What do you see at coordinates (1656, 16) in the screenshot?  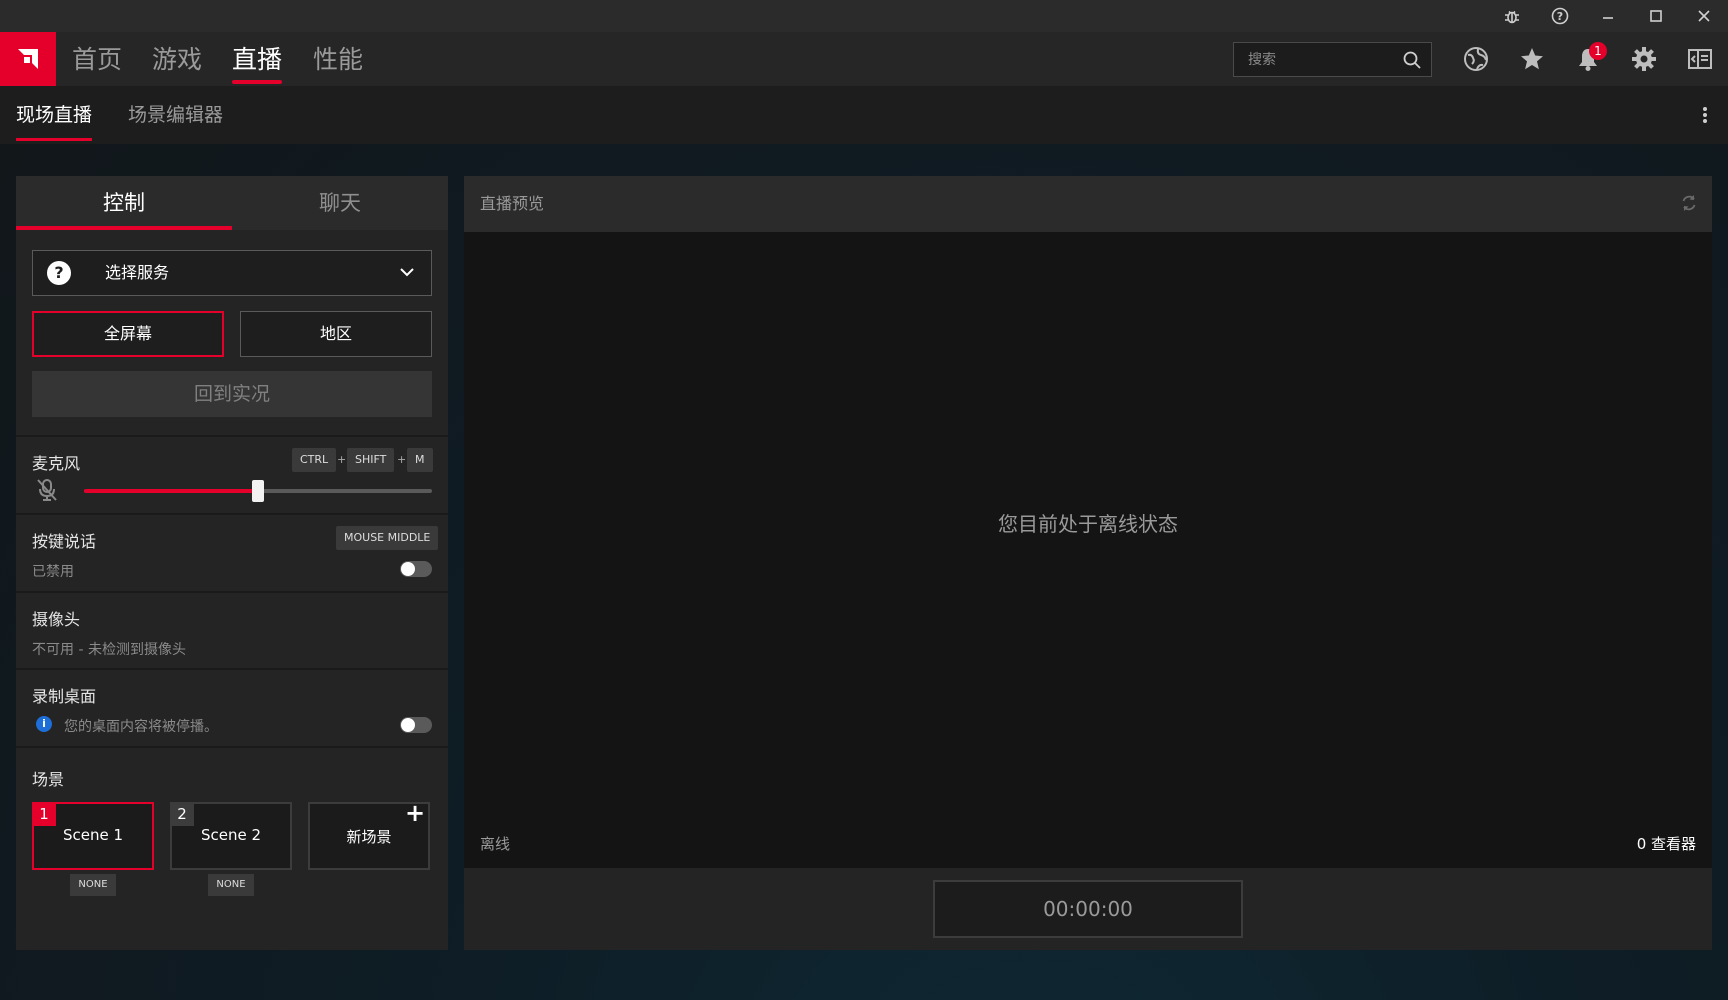 I see `maximize-icon` at bounding box center [1656, 16].